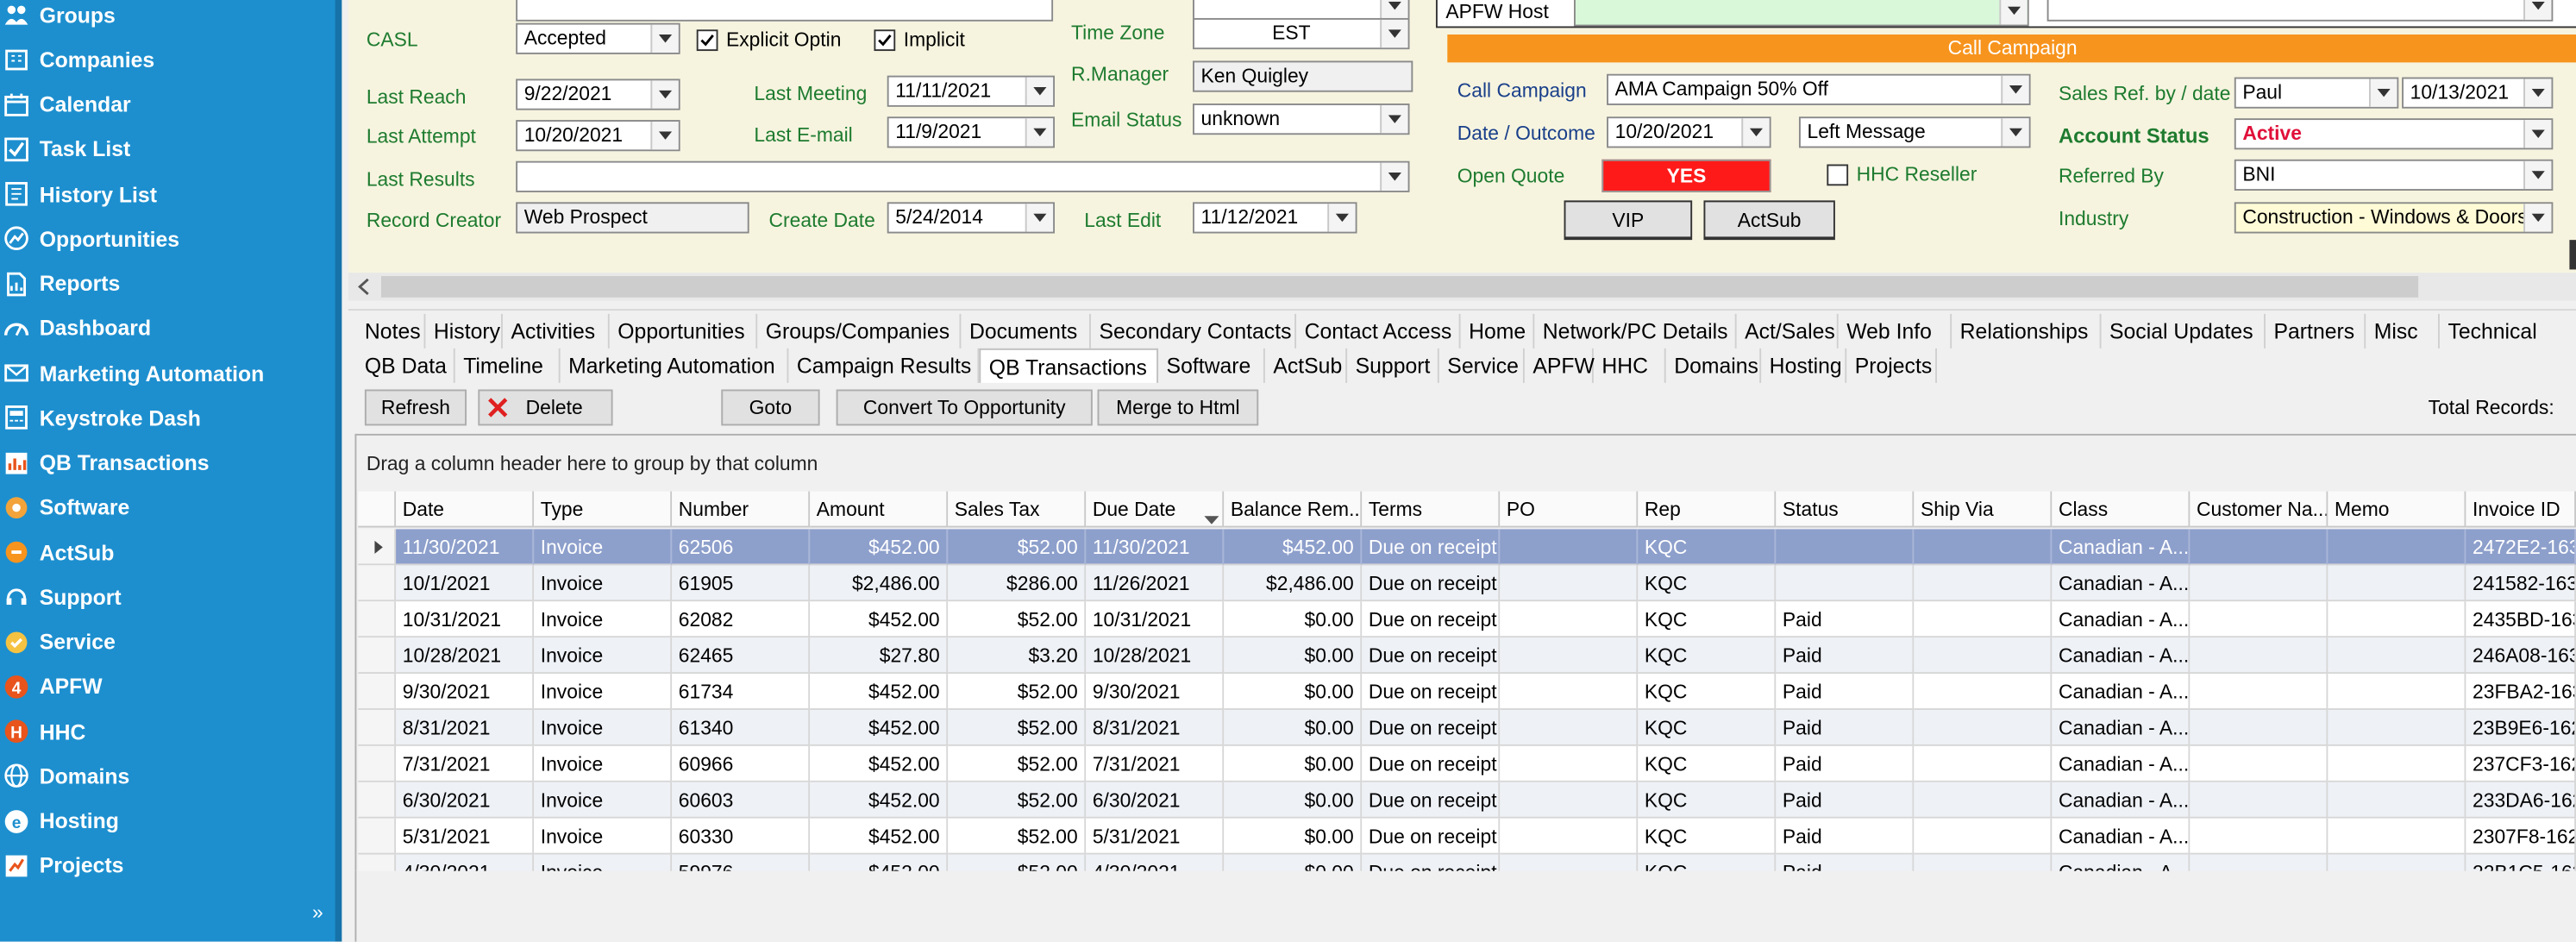 This screenshot has height=942, width=2576. What do you see at coordinates (167, 507) in the screenshot?
I see `sidebar-item-software: Software` at bounding box center [167, 507].